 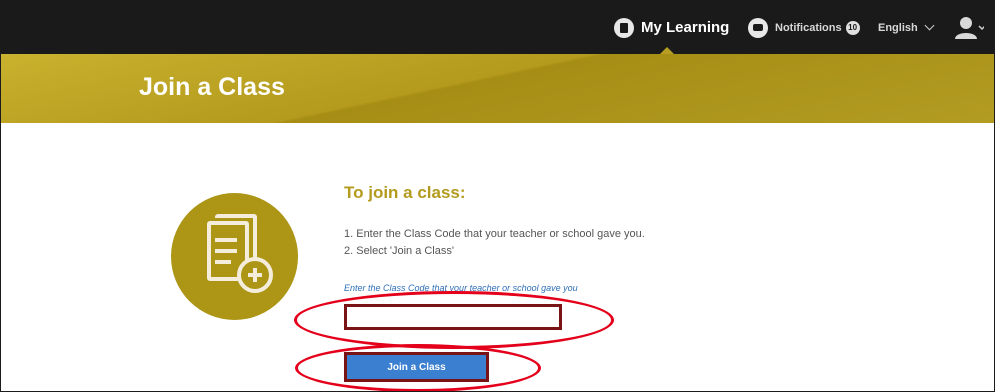 I want to click on class-code-input, so click(x=453, y=317).